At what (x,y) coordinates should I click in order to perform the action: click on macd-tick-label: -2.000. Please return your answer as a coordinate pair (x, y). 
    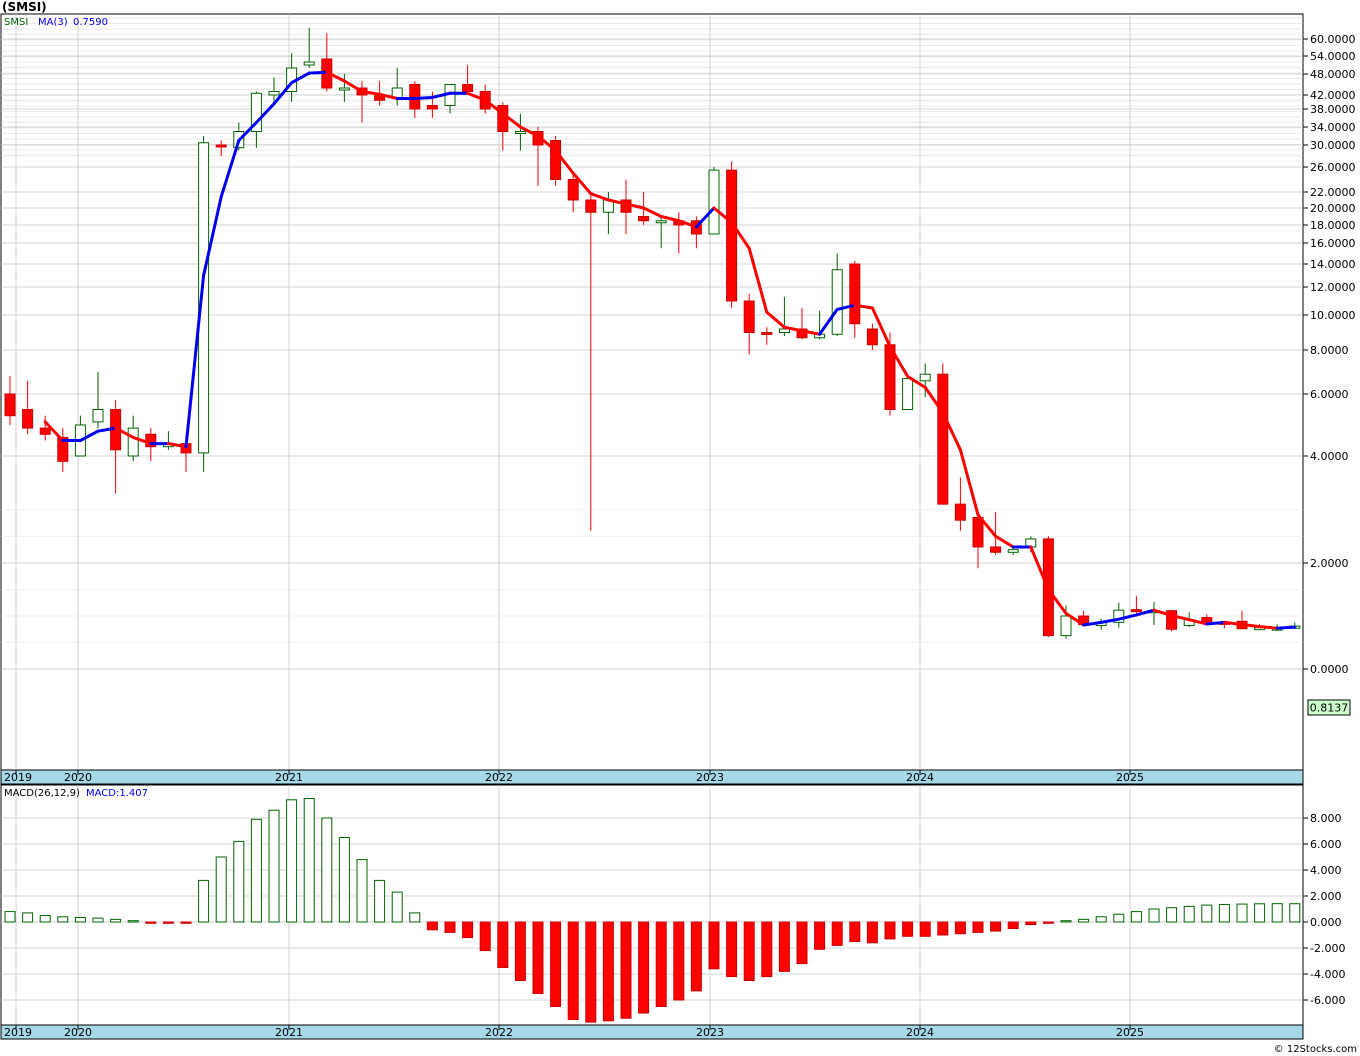
    Looking at the image, I should click on (1327, 948).